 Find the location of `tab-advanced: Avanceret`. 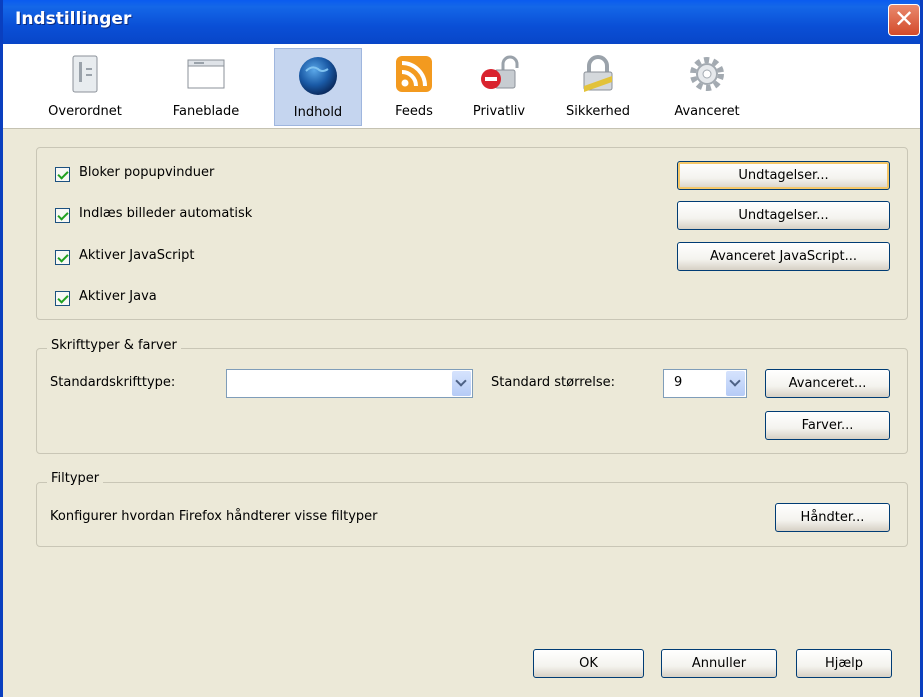

tab-advanced: Avanceret is located at coordinates (707, 87).